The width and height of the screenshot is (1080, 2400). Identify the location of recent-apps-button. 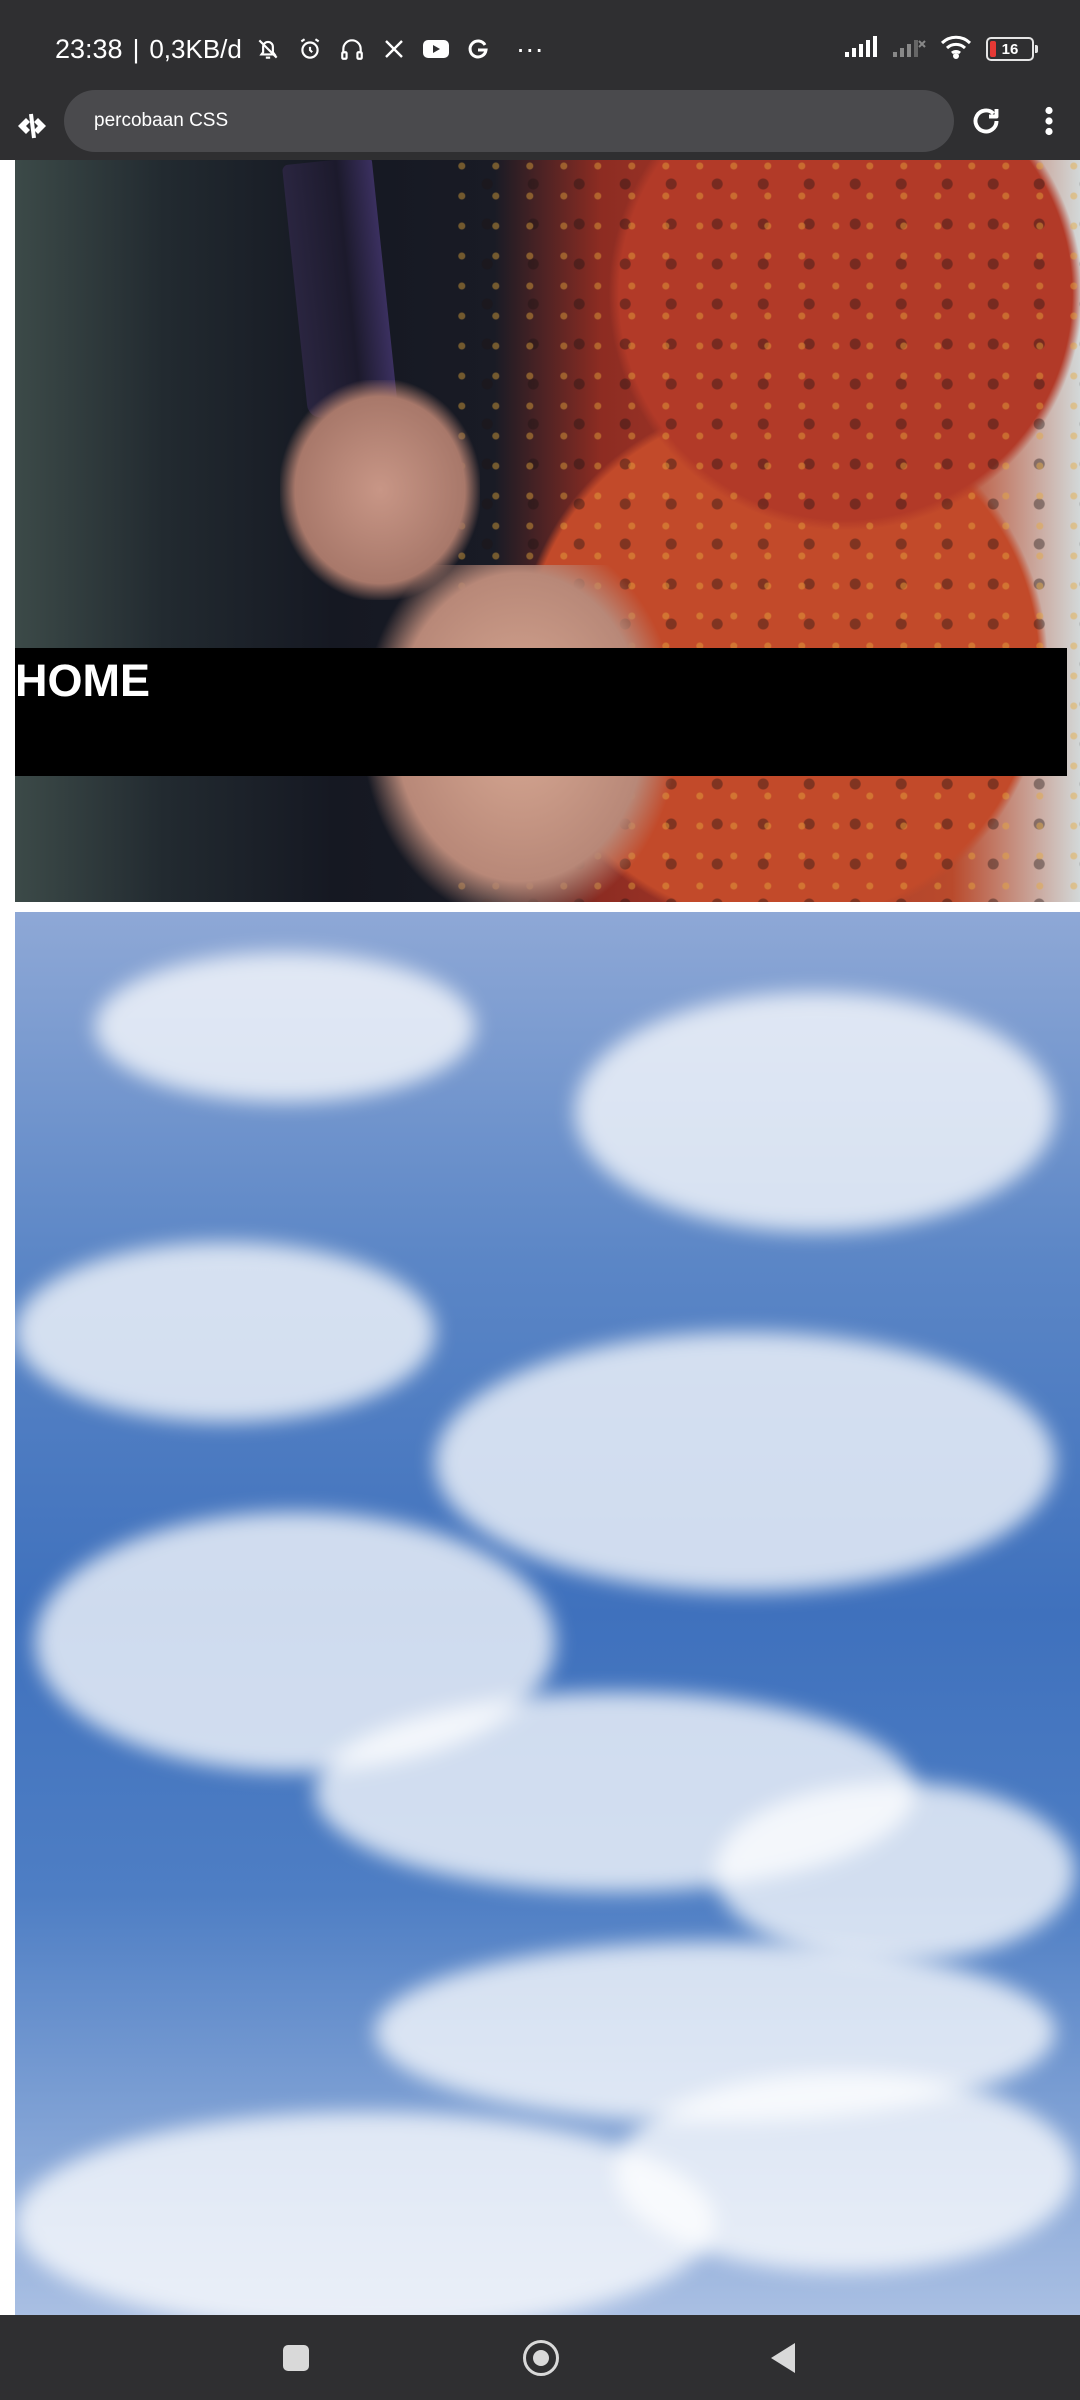
(296, 2358).